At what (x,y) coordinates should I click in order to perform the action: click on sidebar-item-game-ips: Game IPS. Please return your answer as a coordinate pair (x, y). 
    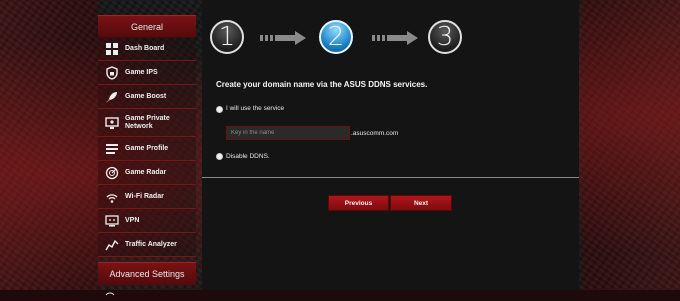
    Looking at the image, I should click on (147, 73).